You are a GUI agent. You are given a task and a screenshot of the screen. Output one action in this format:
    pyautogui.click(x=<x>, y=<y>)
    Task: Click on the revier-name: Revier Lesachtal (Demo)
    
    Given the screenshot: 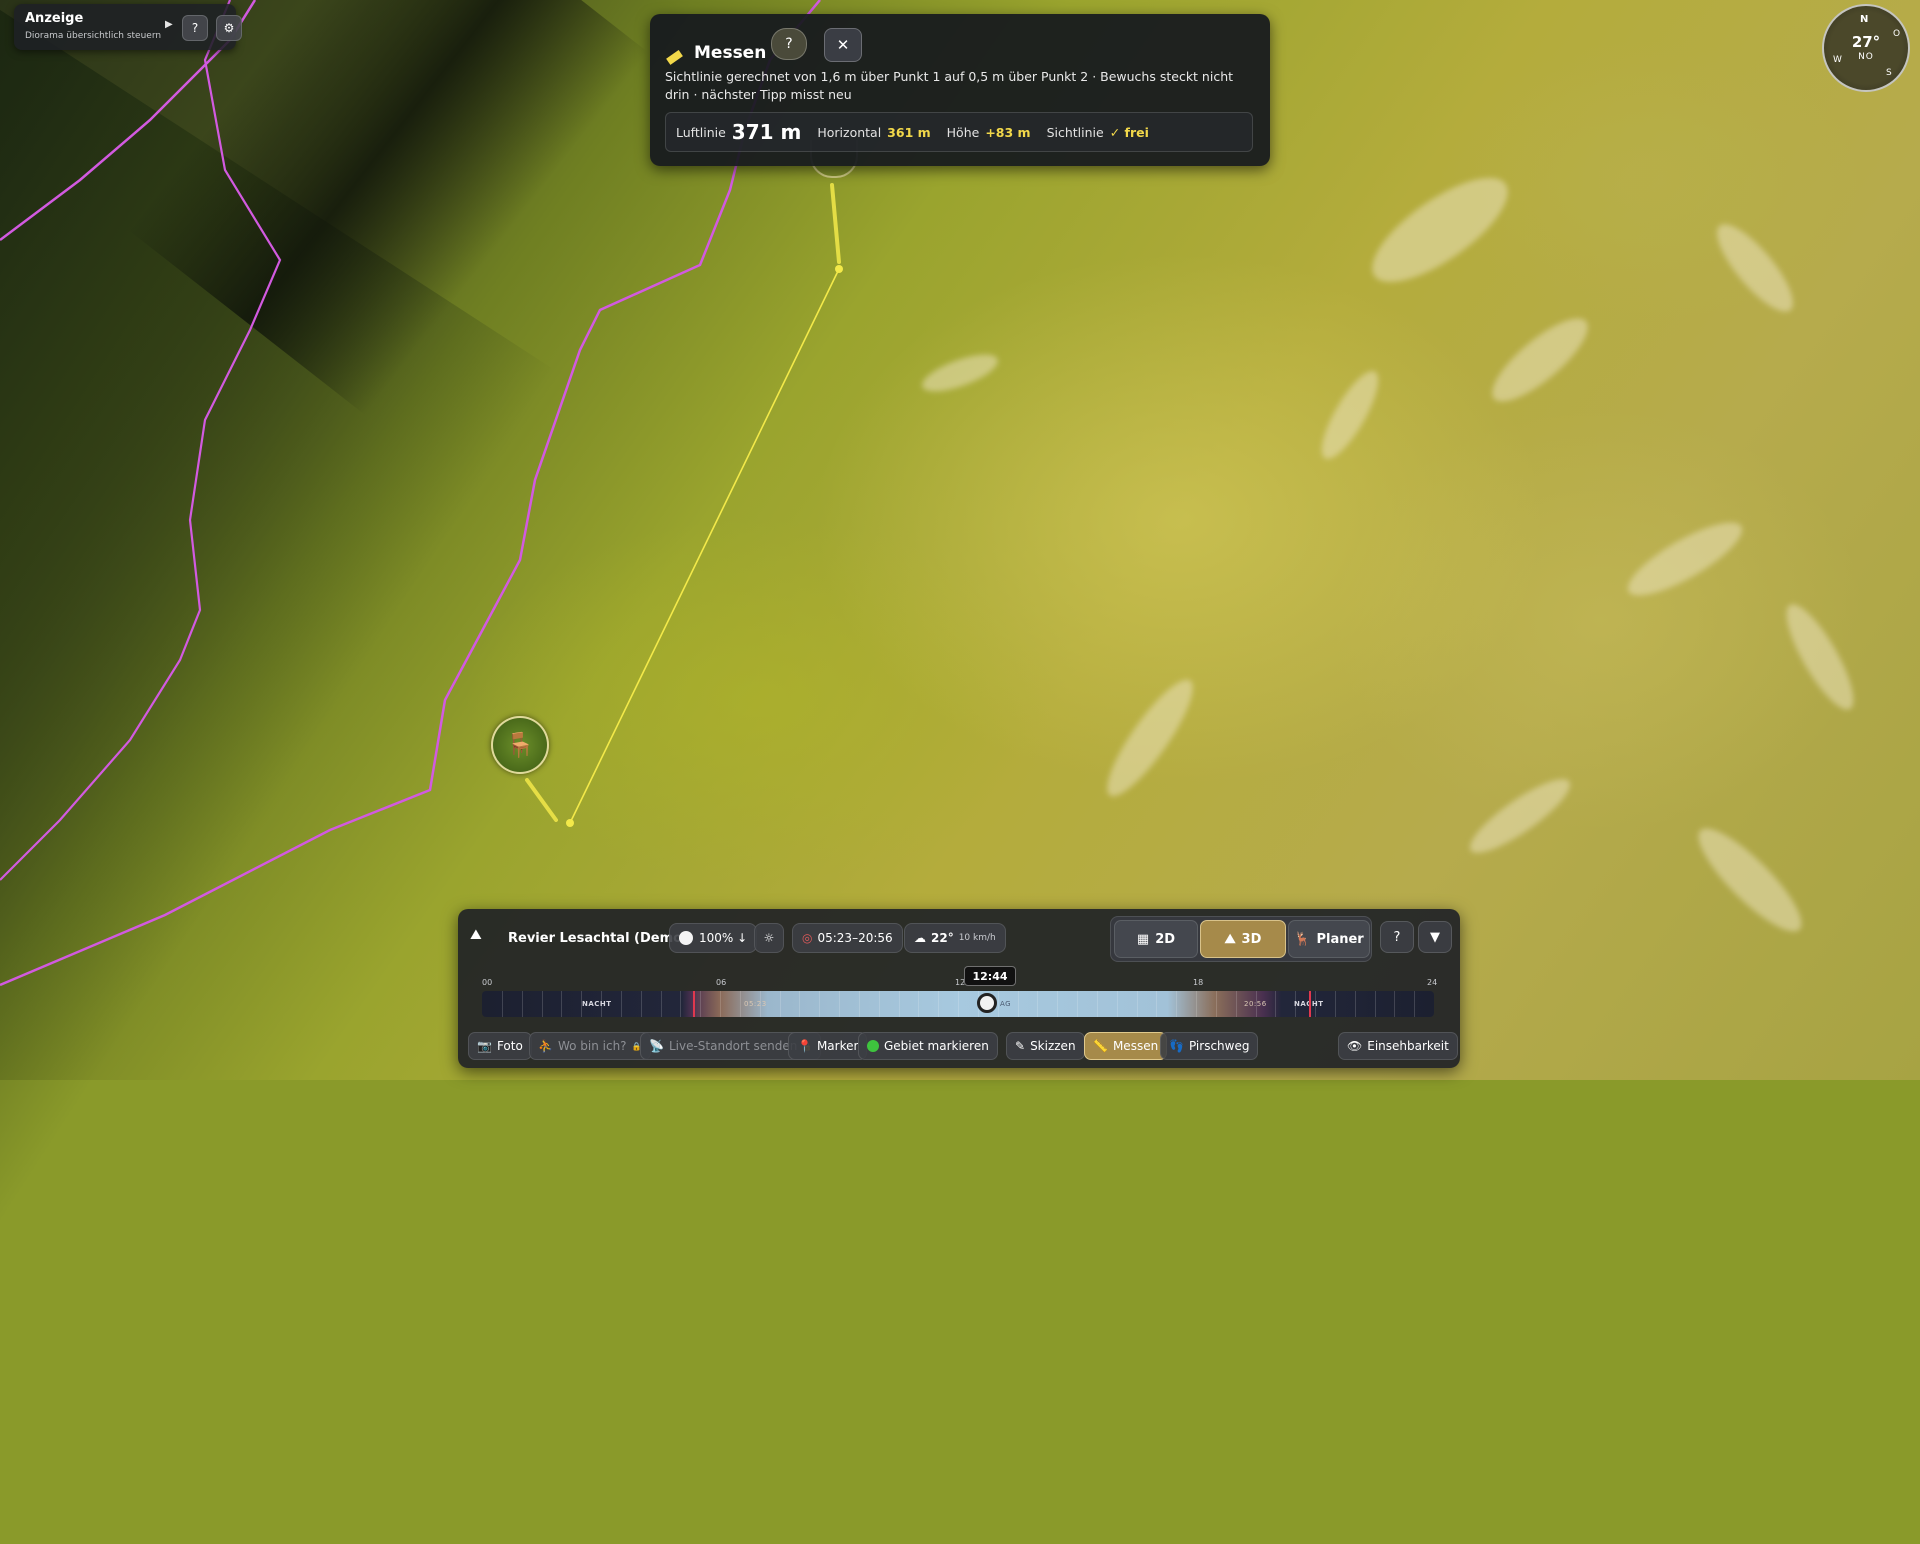 What is the action you would take?
    pyautogui.click(x=598, y=938)
    